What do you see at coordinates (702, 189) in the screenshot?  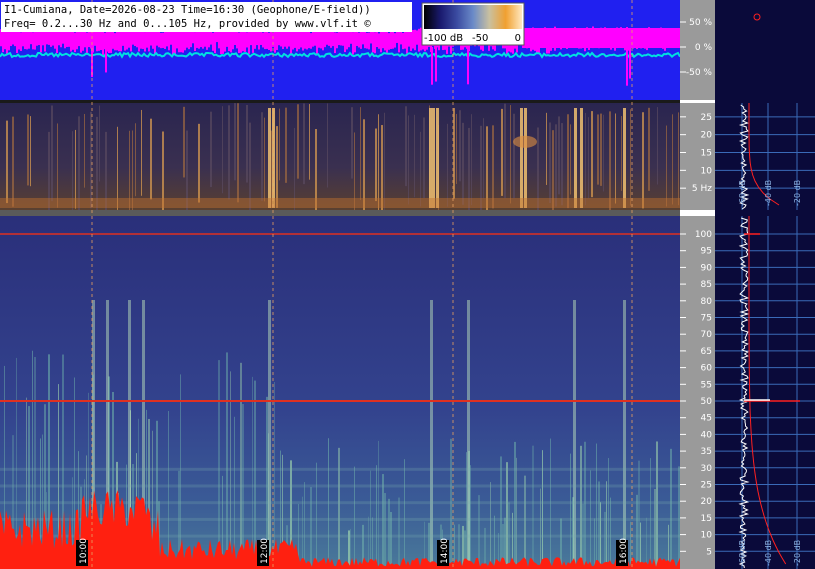 I see `low-freq-tick-label: 5 Hz` at bounding box center [702, 189].